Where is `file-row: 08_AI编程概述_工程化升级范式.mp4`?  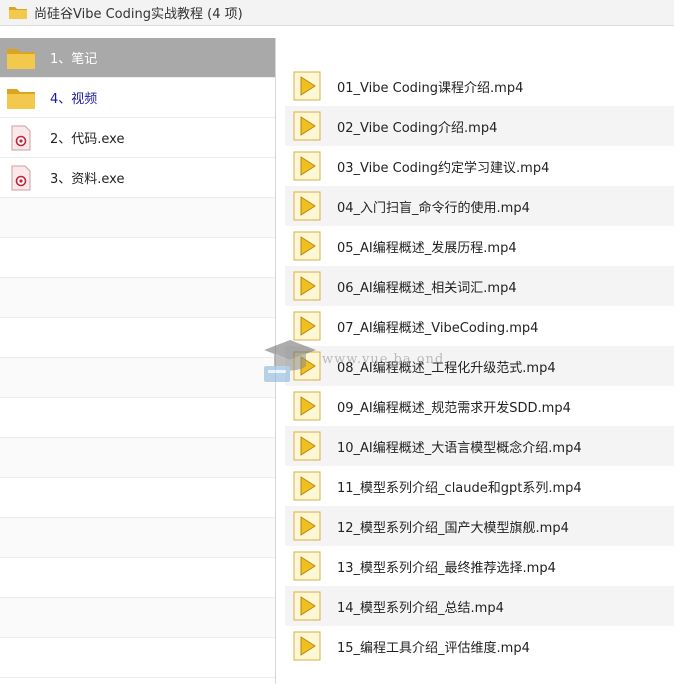
file-row: 08_AI编程概述_工程化升级范式.mp4 is located at coordinates (479, 366).